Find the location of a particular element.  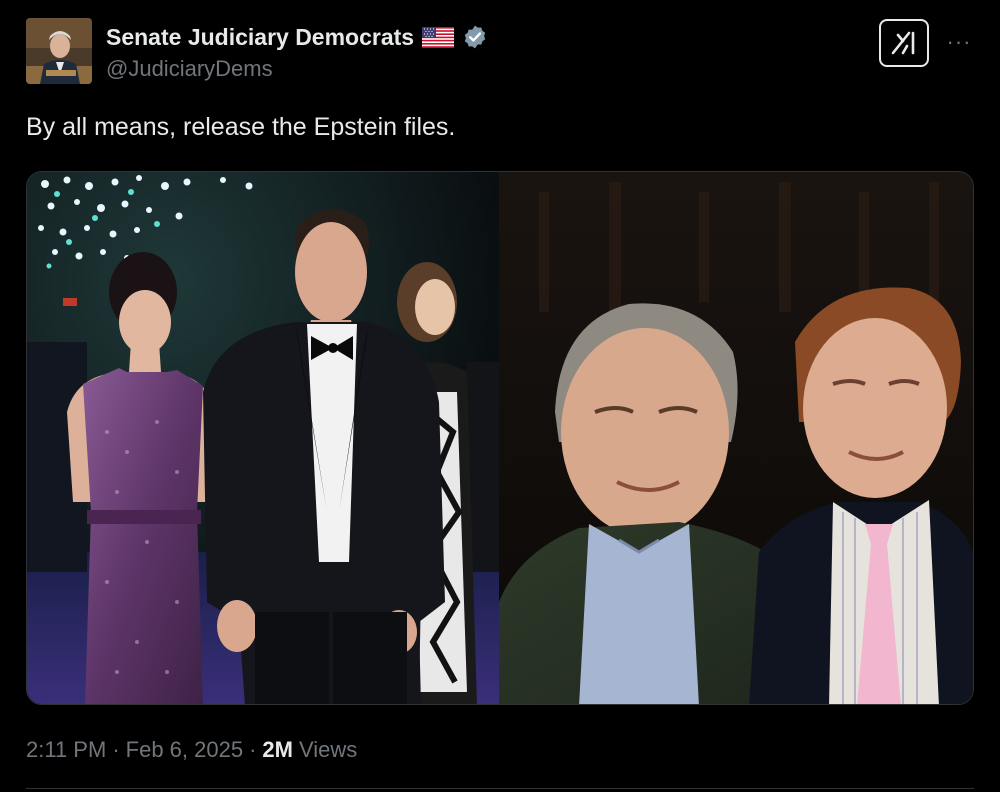

grok-button is located at coordinates (904, 43).